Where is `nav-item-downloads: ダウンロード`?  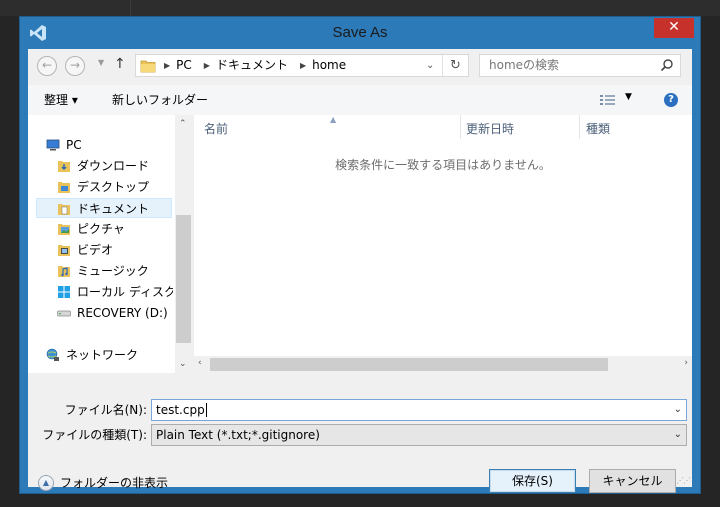 nav-item-downloads: ダウンロード is located at coordinates (115, 166).